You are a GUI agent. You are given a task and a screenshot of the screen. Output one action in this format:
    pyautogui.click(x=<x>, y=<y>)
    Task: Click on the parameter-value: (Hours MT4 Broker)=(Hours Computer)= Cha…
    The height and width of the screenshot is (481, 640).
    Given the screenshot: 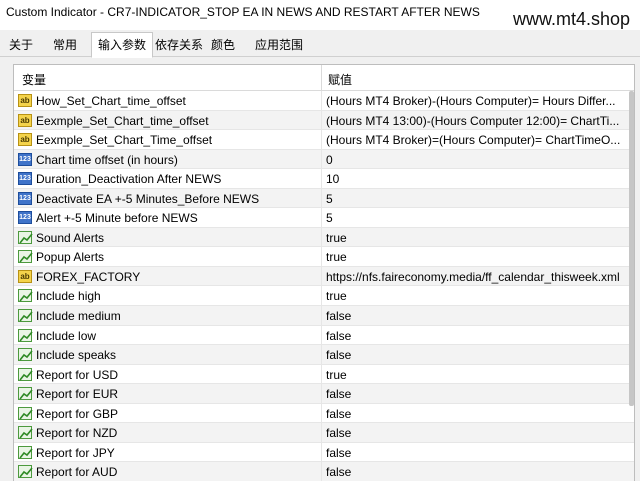 What is the action you would take?
    pyautogui.click(x=476, y=140)
    